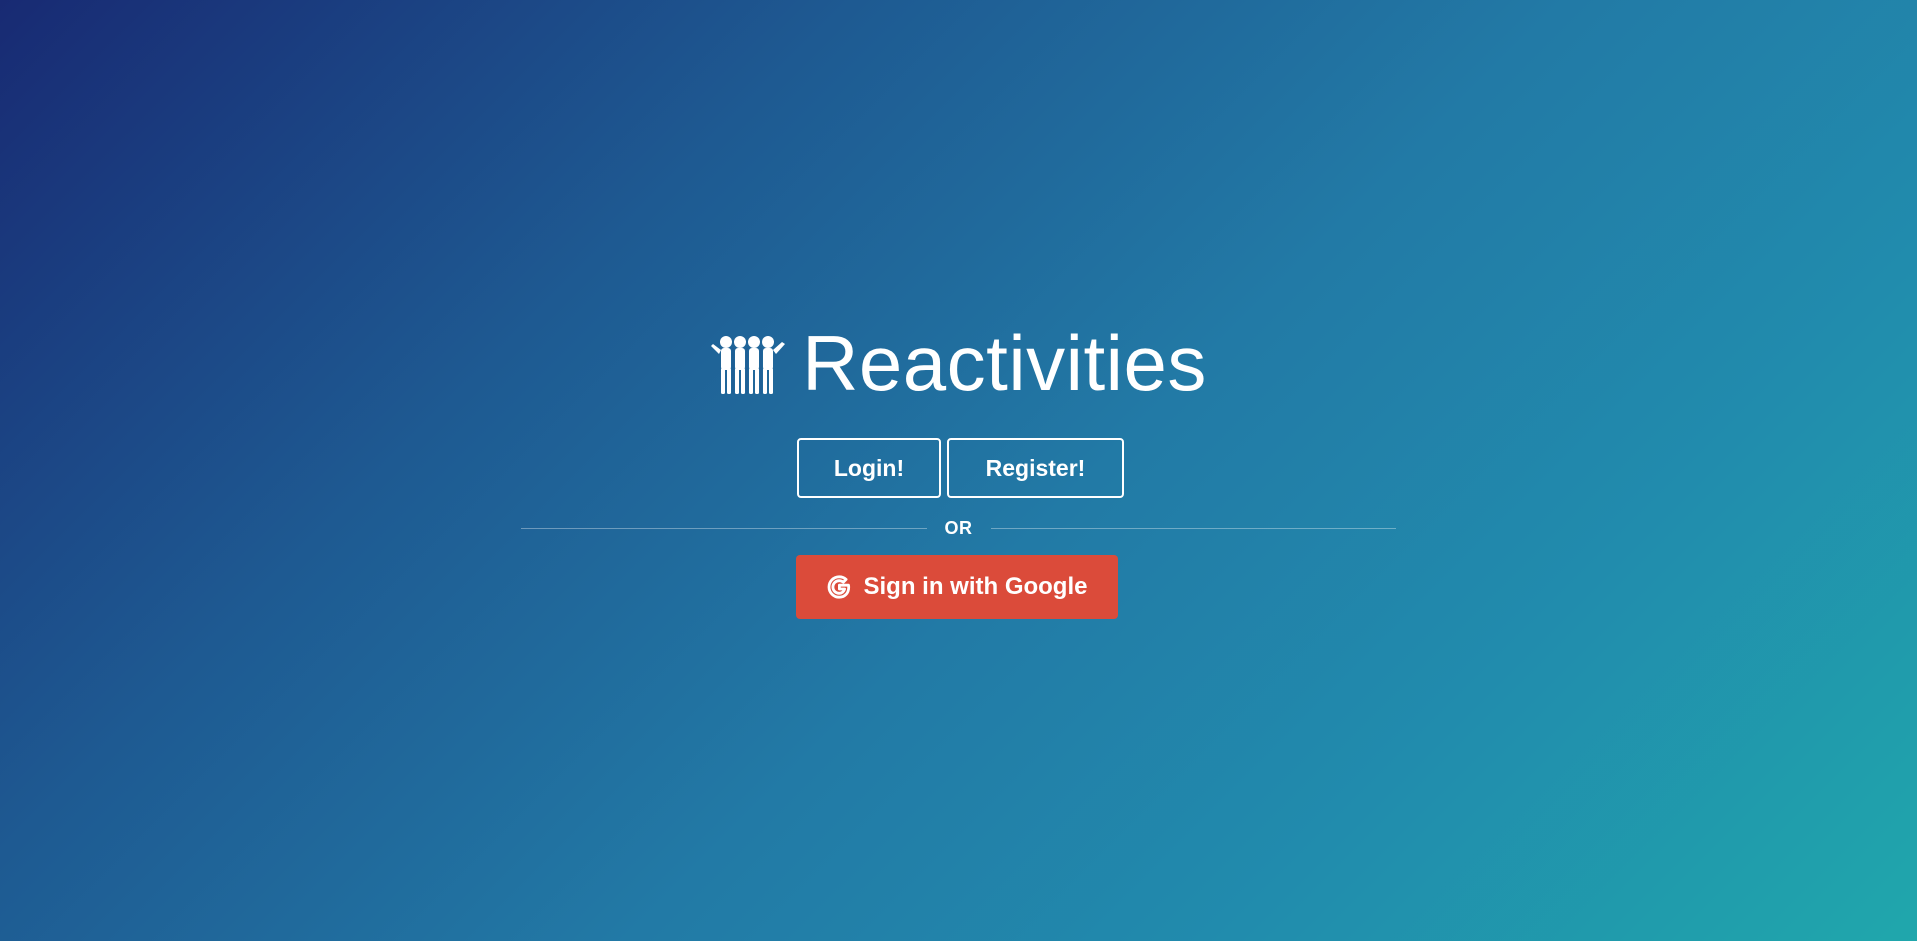 This screenshot has width=1917, height=941. I want to click on google-signin-button: Sign in with Google, so click(956, 587).